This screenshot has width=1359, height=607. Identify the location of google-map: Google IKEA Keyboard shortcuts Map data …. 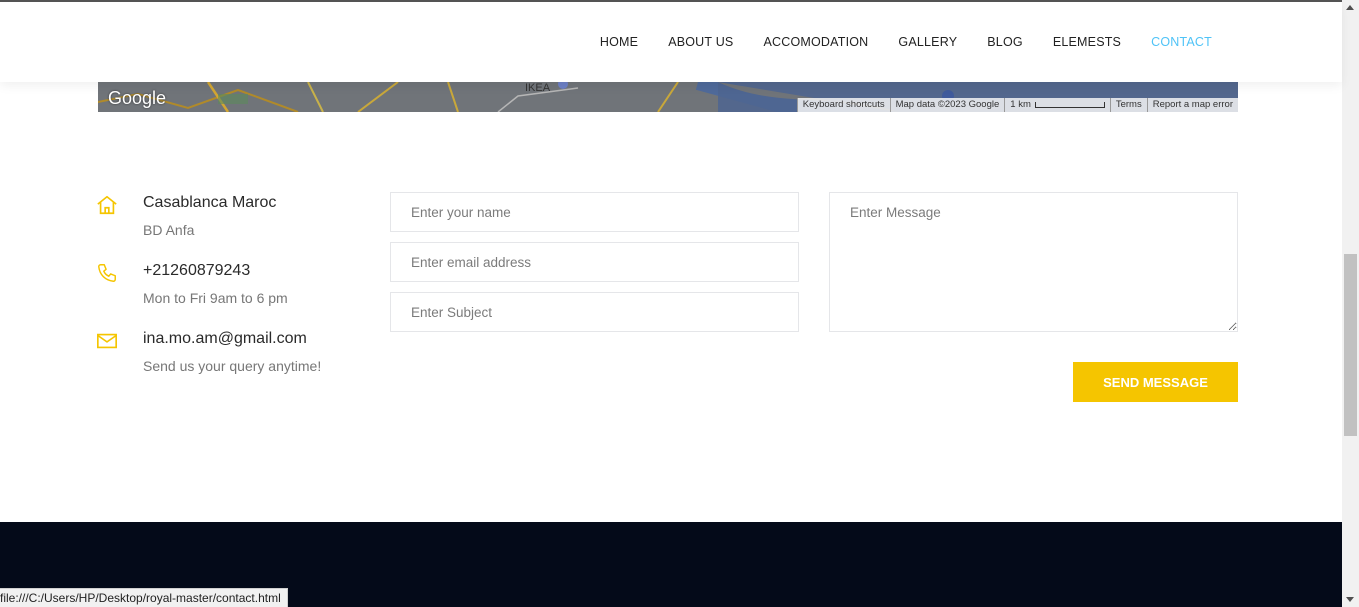
(668, 97).